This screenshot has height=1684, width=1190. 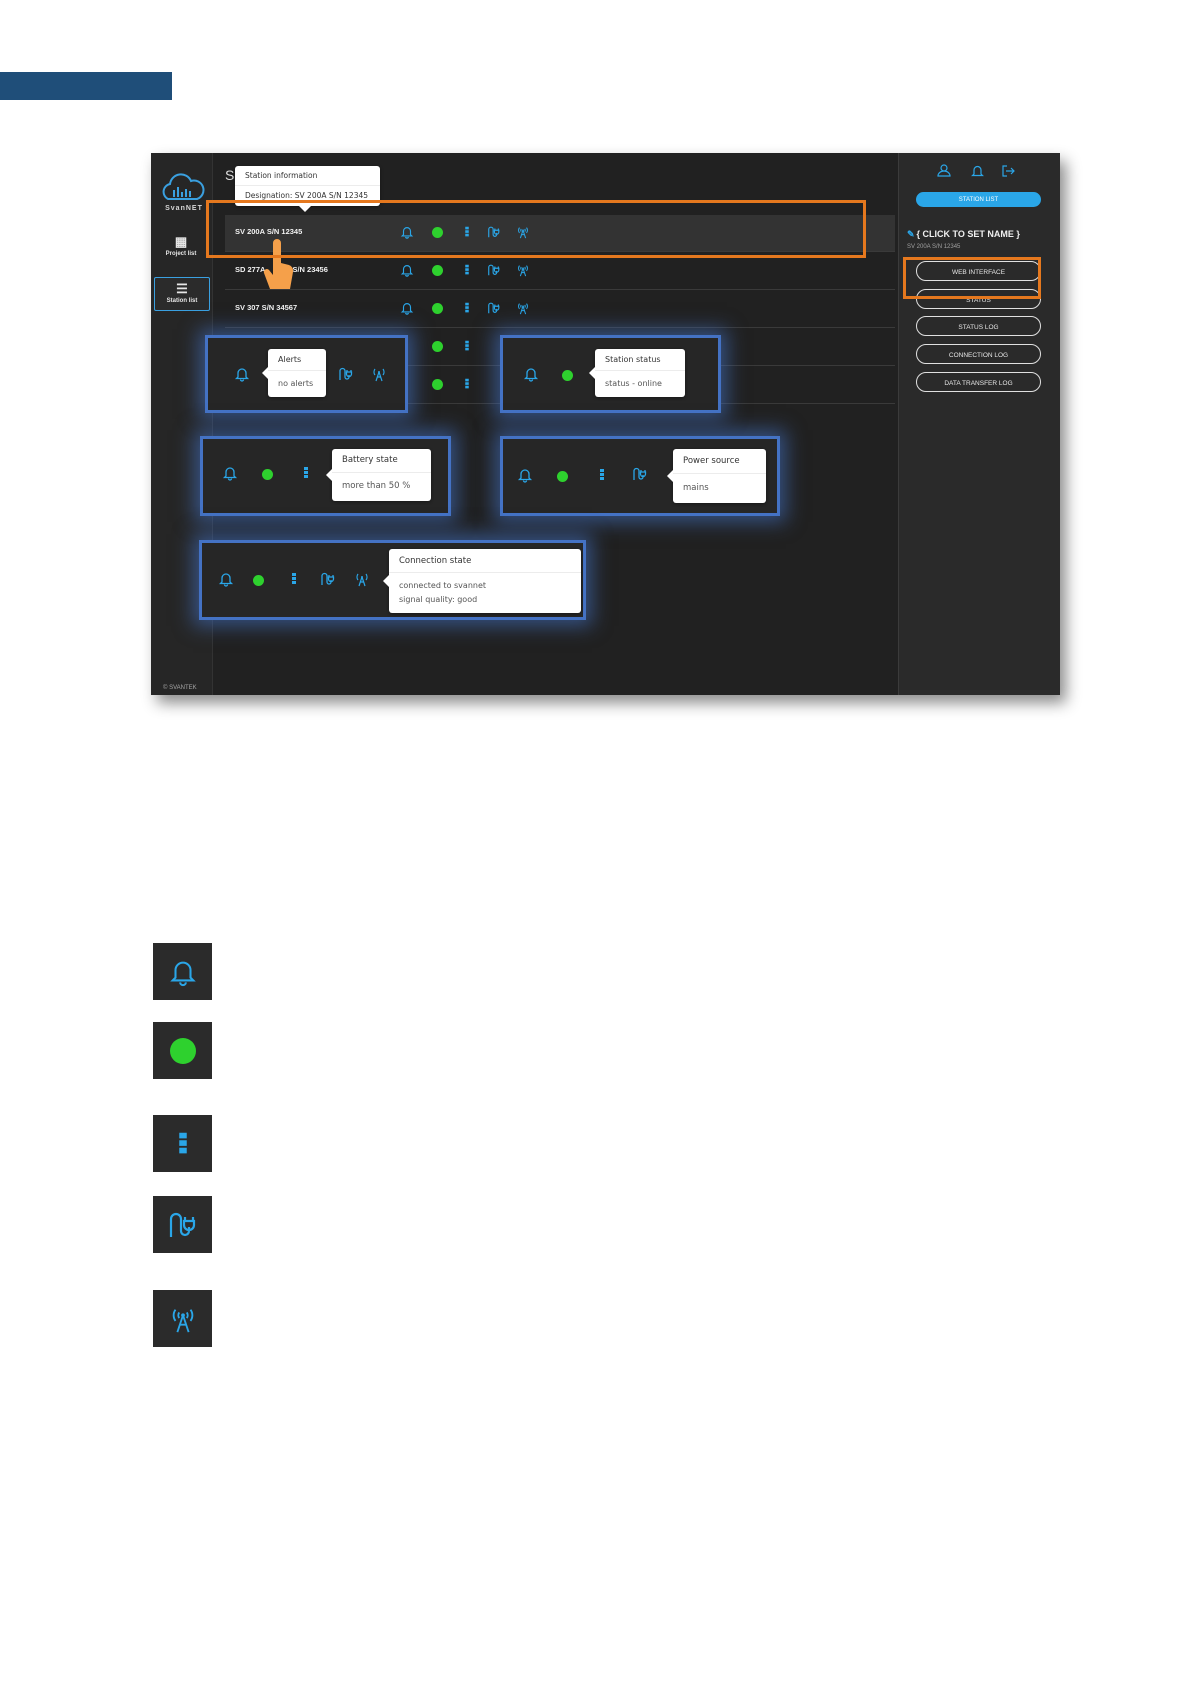 I want to click on tooltip-title: Connection state, so click(x=435, y=561).